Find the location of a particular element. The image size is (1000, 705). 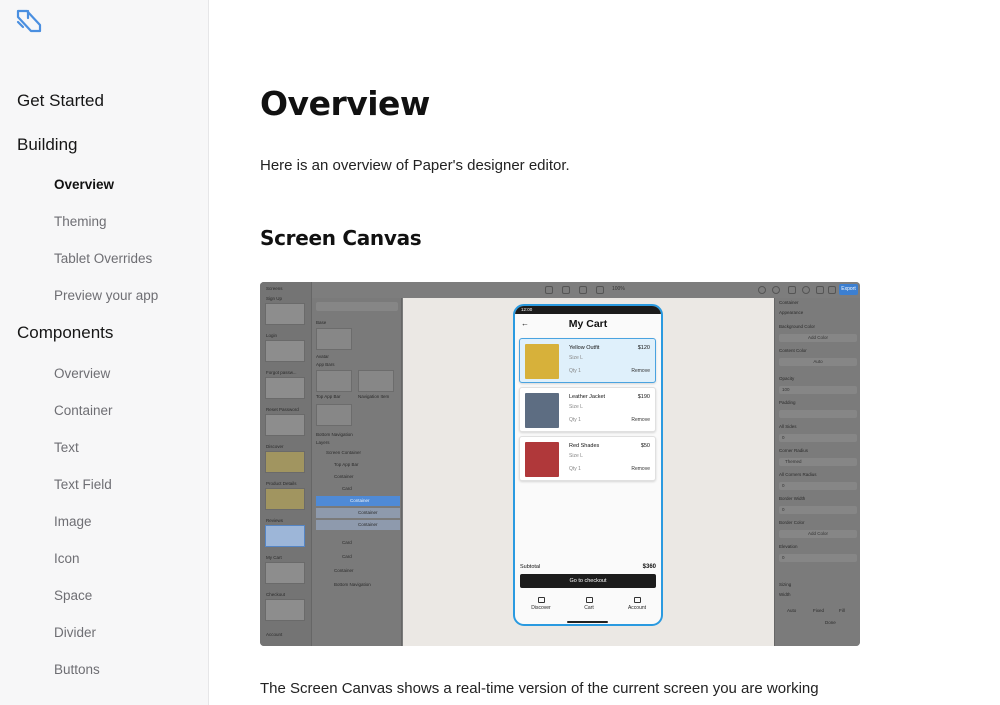

layer-row: Screen Container is located at coordinates (344, 452).